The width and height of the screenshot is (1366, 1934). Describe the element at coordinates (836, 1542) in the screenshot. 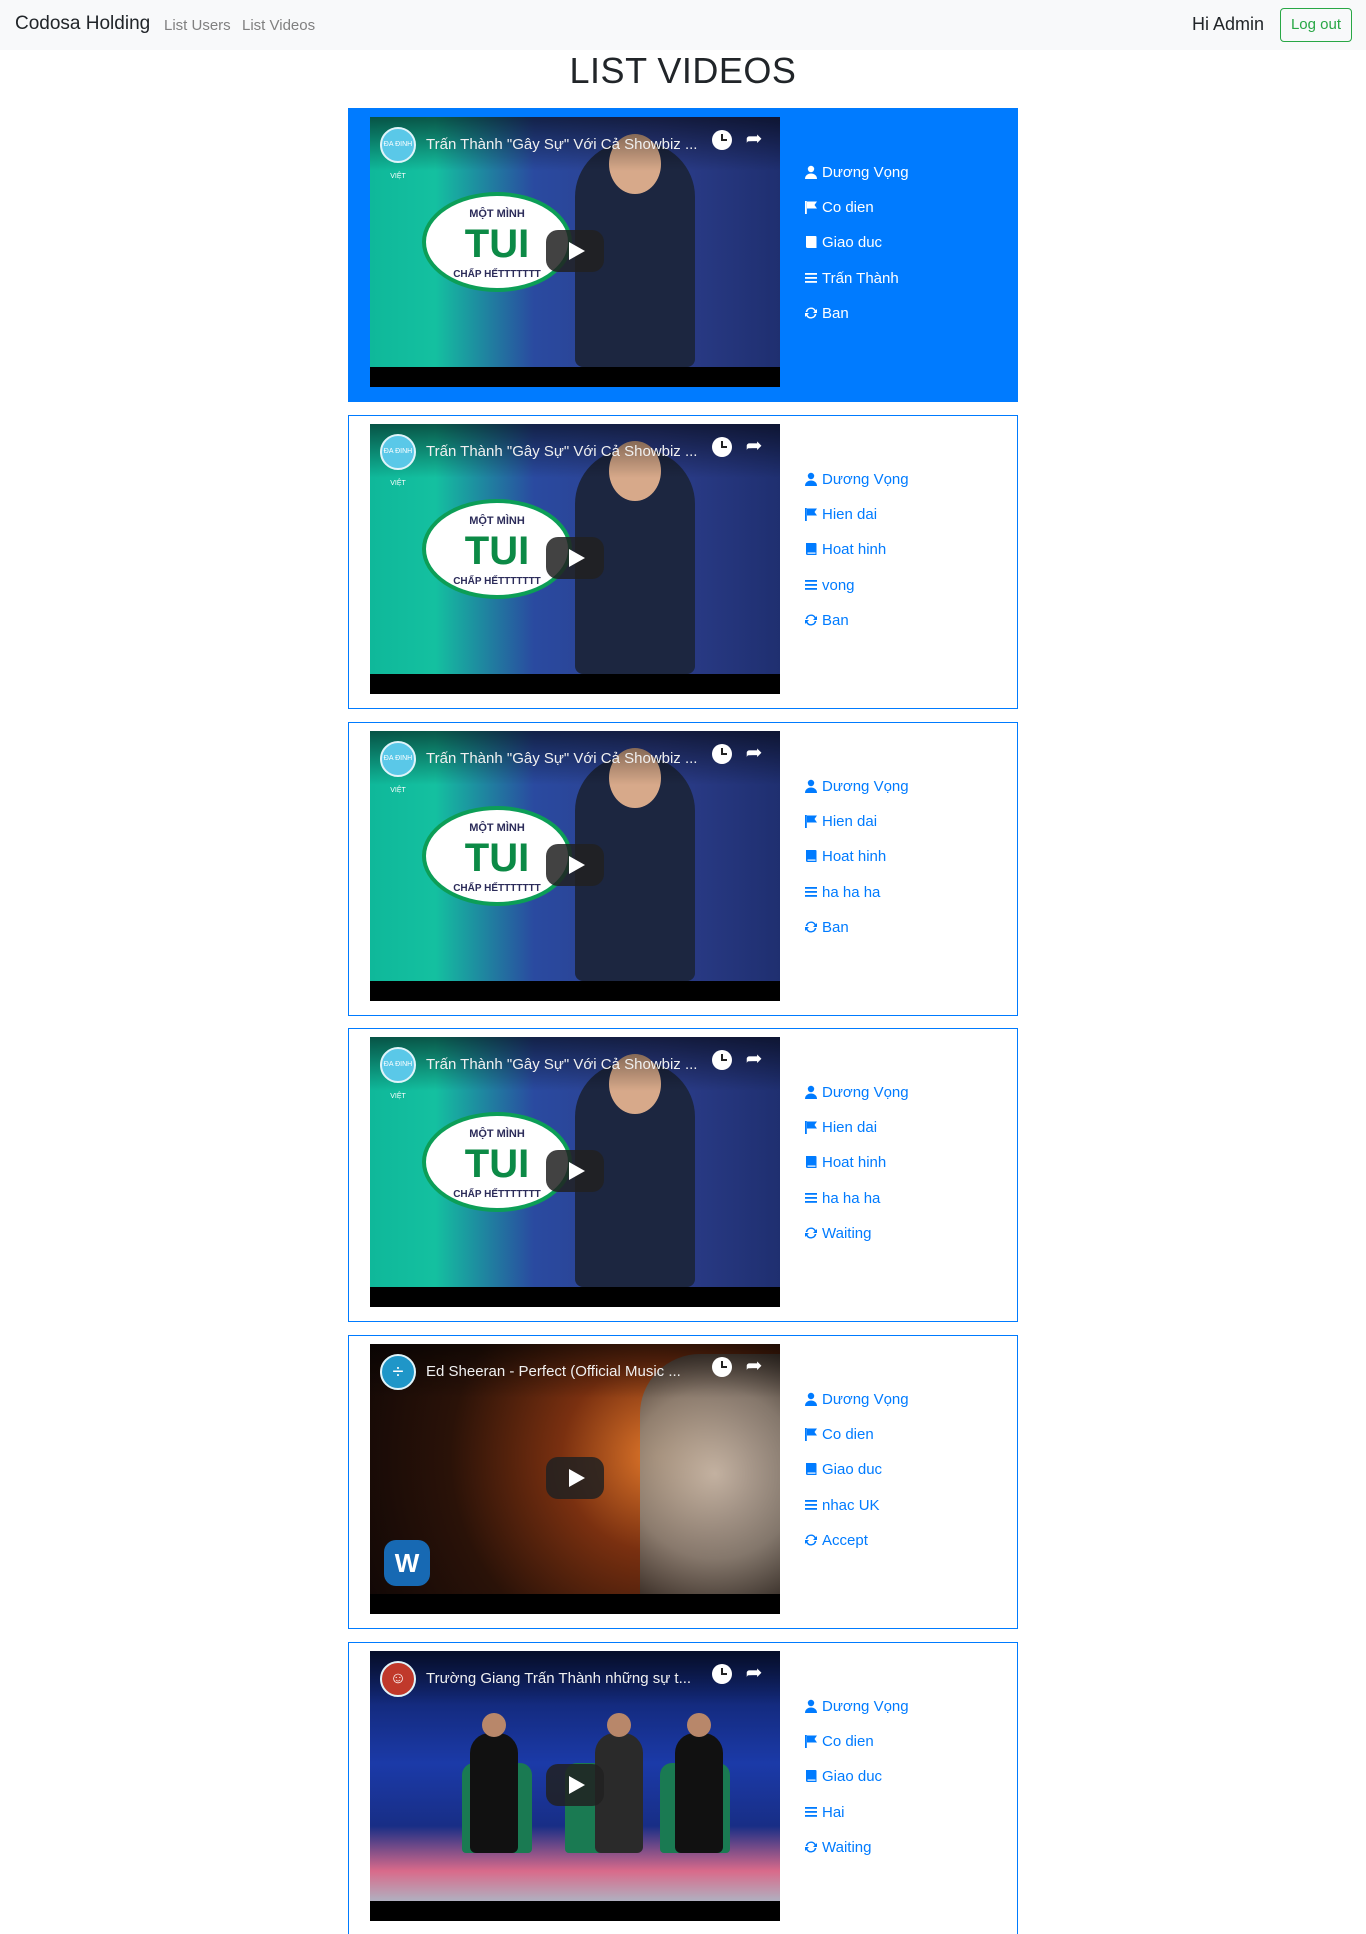

I see `meta-status: Accept` at that location.